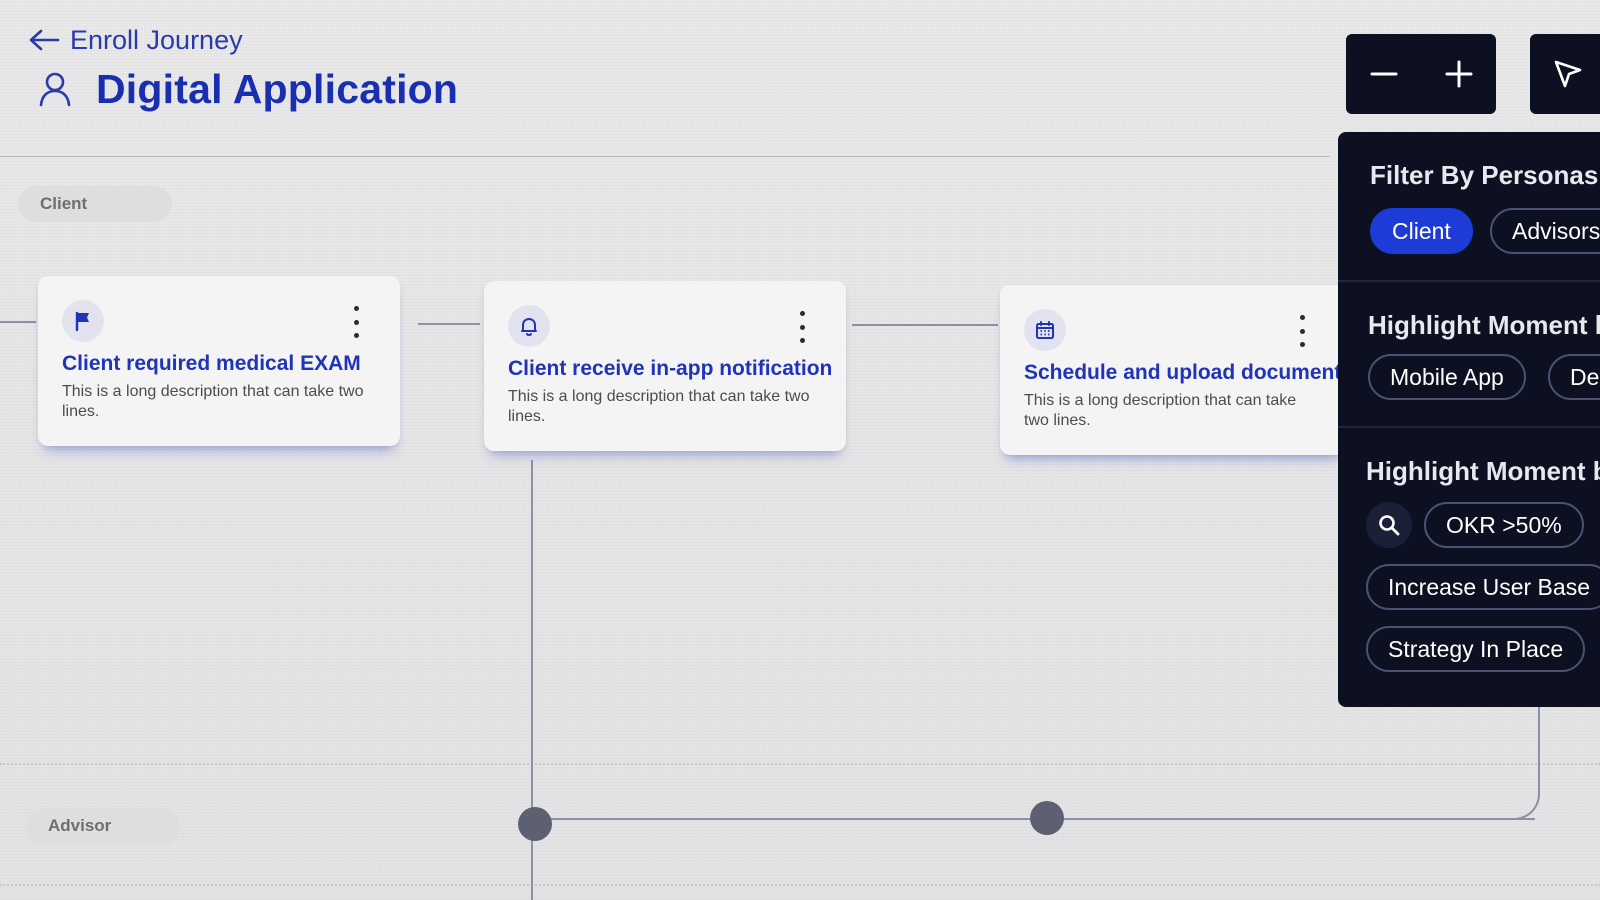  What do you see at coordinates (1189, 372) in the screenshot?
I see `card-title: Schedule and upload documents` at bounding box center [1189, 372].